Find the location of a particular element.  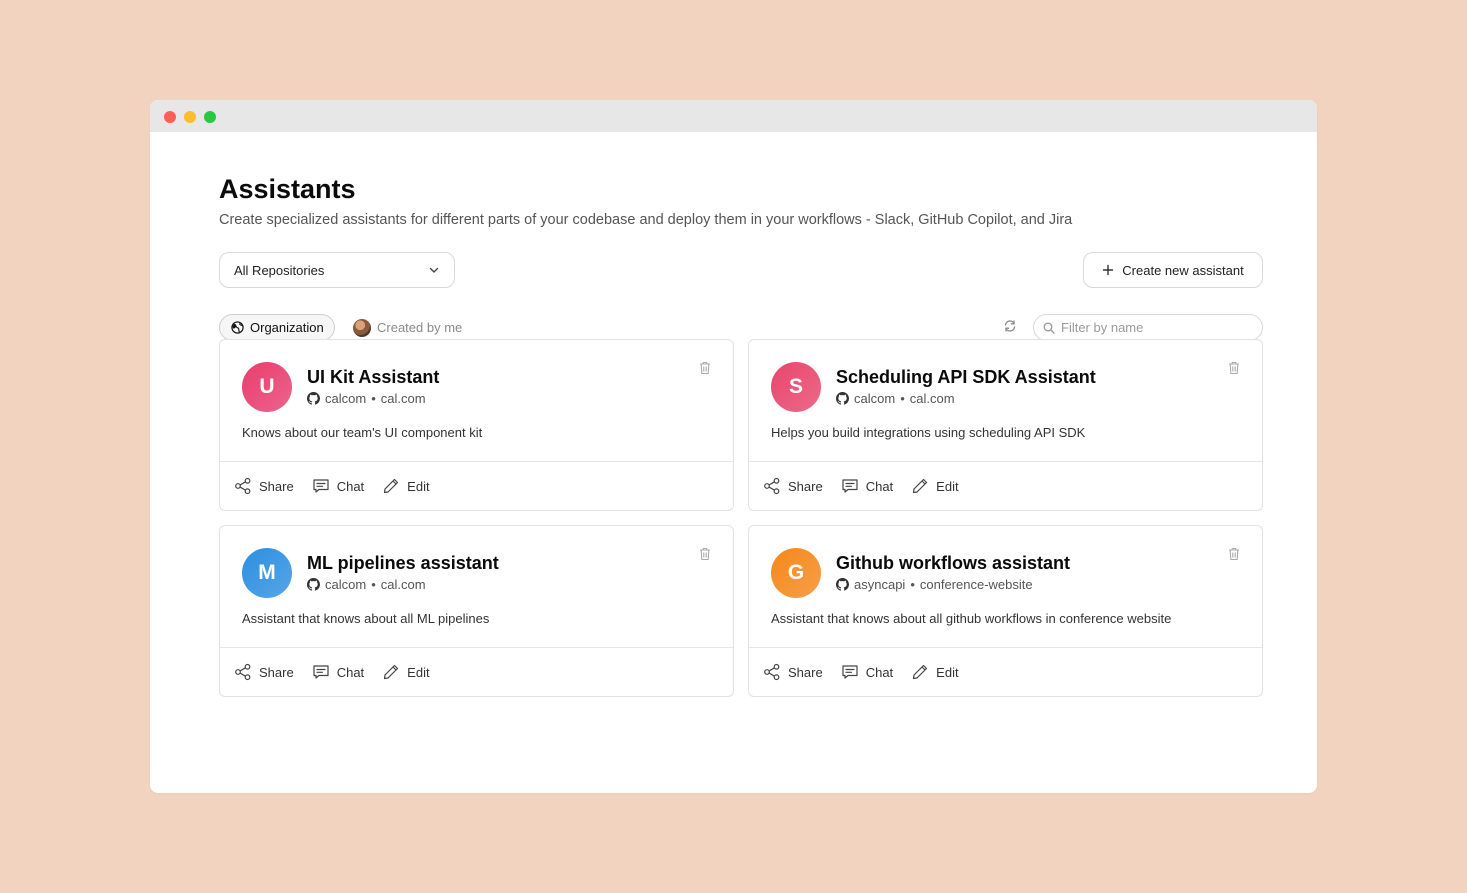

repository-select: All Repositories is located at coordinates (337, 270).